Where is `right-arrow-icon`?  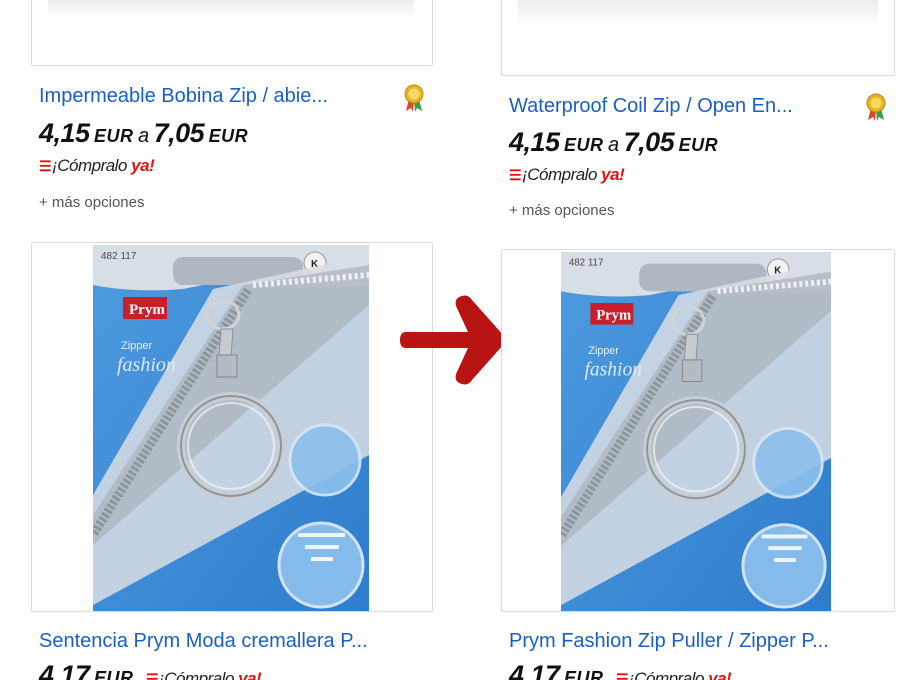
right-arrow-icon is located at coordinates (453, 340).